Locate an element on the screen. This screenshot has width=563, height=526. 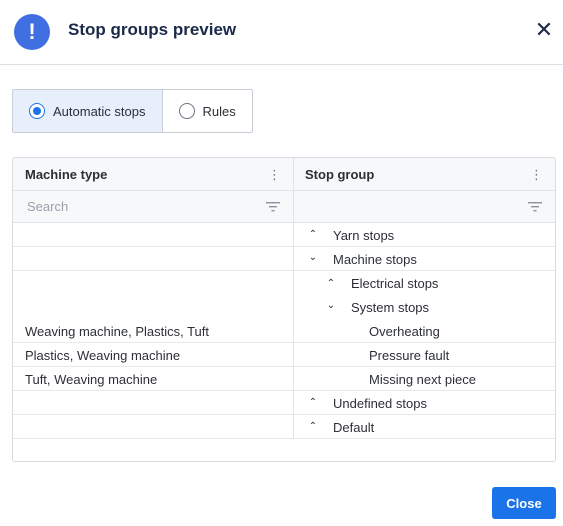
view-toggle: Automatic stops Rules is located at coordinates (132, 111).